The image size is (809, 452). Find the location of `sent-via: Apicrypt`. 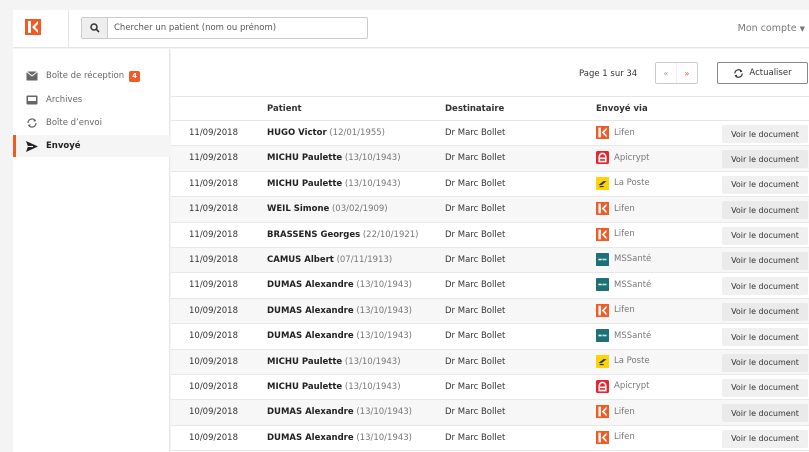

sent-via: Apicrypt is located at coordinates (623, 386).